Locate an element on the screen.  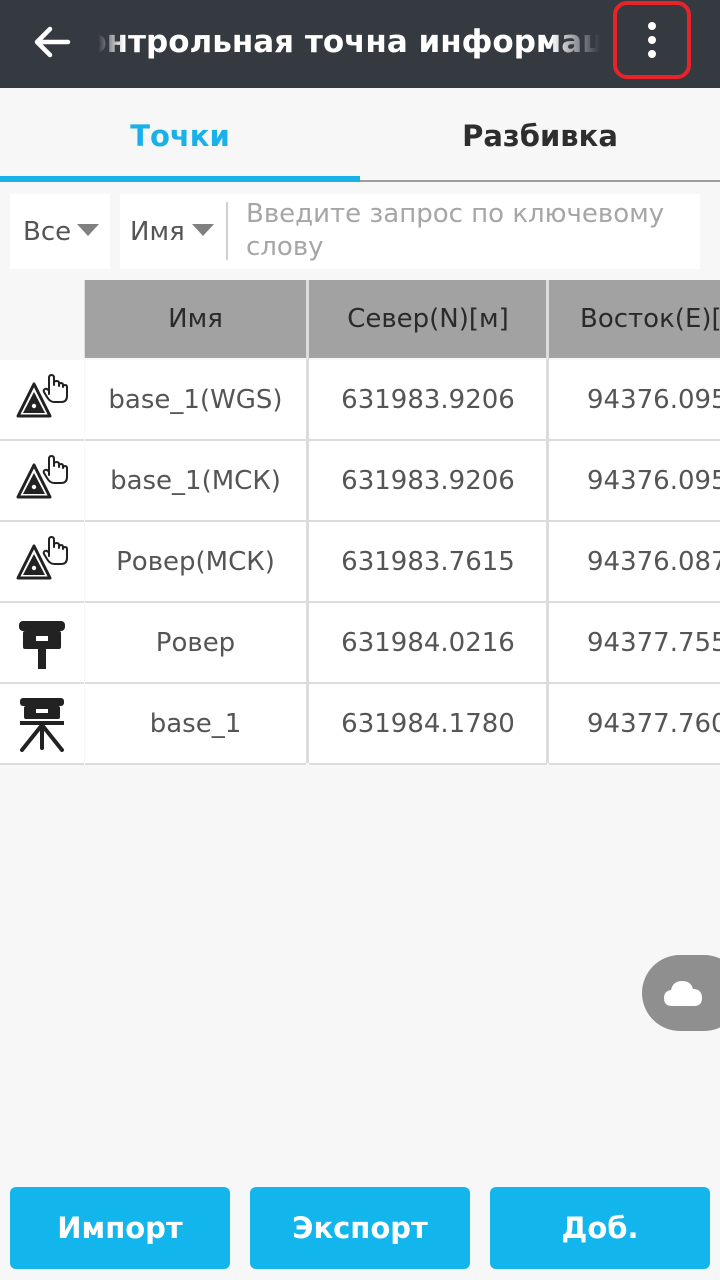
field-filter-dropdown: Имя is located at coordinates (173, 231).